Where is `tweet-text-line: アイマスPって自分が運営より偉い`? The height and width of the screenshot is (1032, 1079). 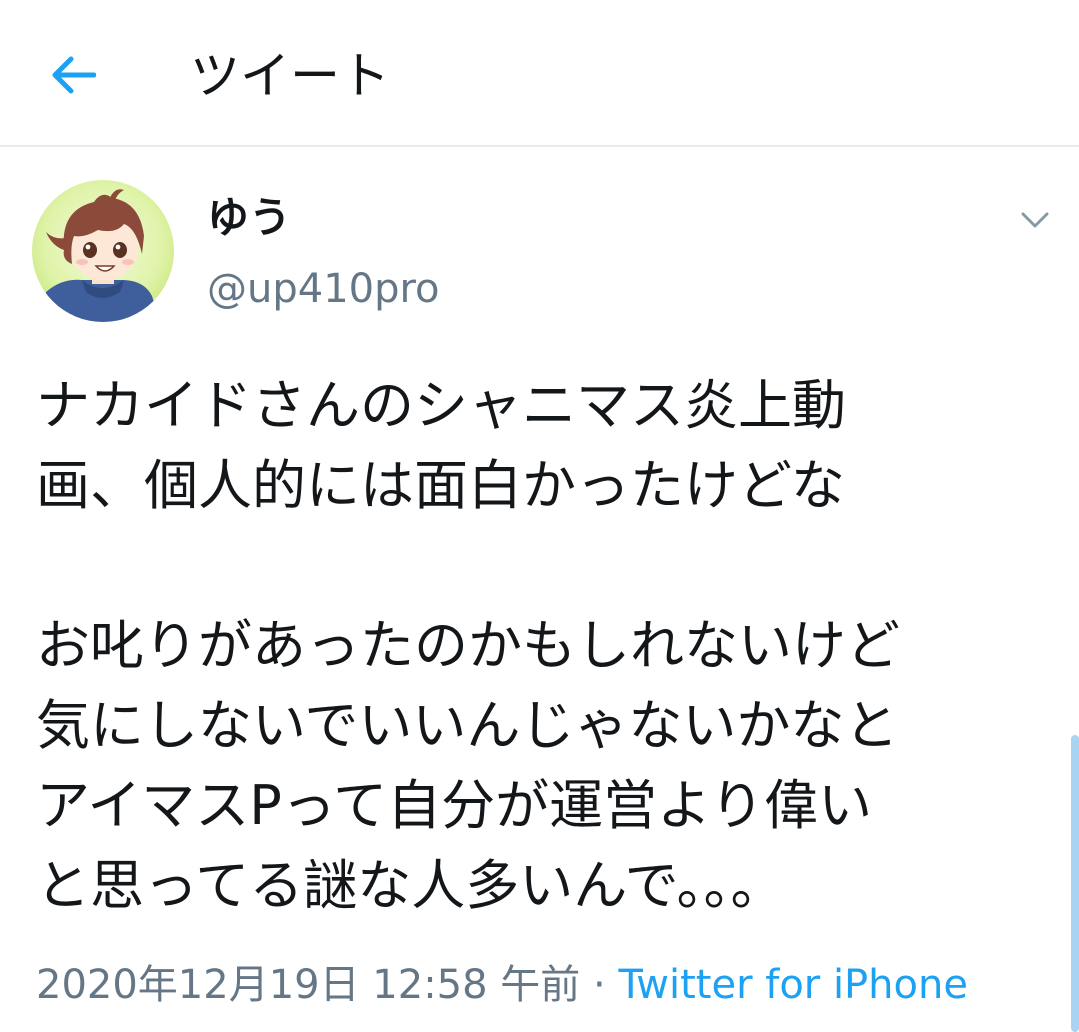 tweet-text-line: アイマスPって自分が運営より偉い is located at coordinates (454, 805).